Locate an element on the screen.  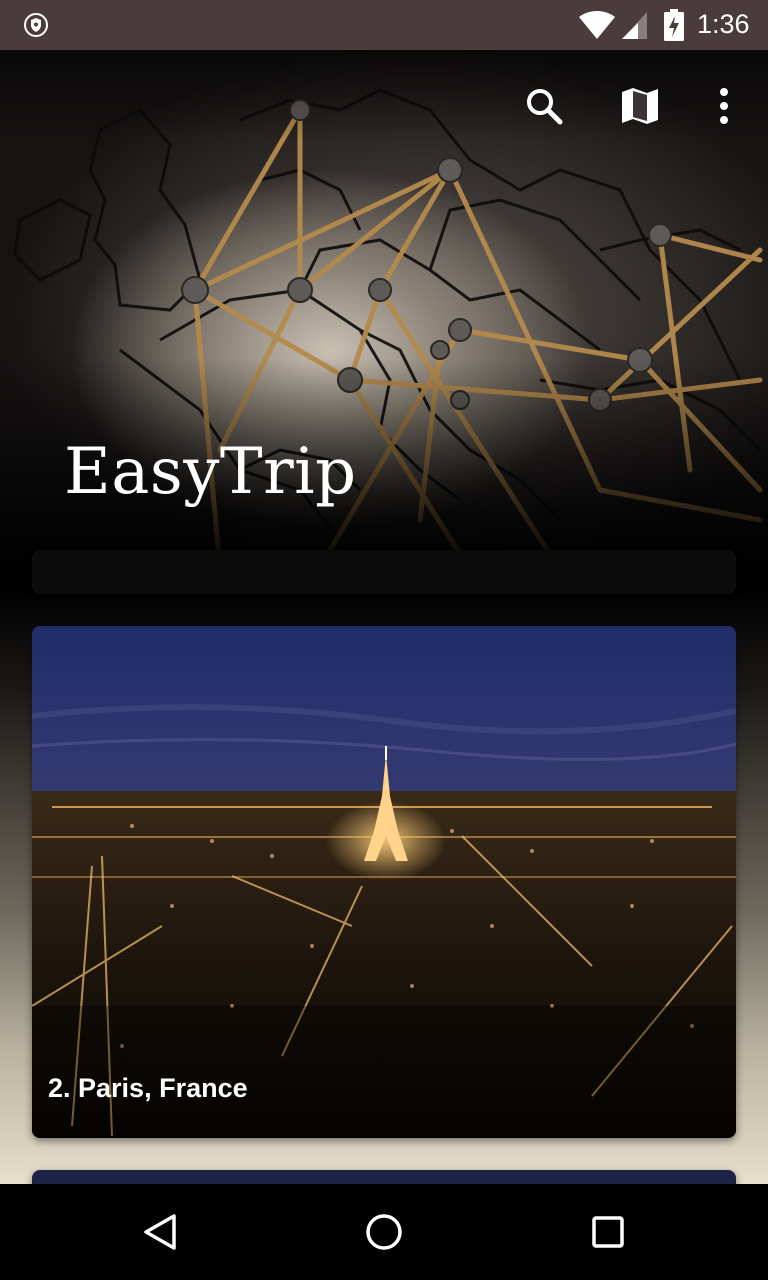
overflow-menu-icon is located at coordinates (724, 106).